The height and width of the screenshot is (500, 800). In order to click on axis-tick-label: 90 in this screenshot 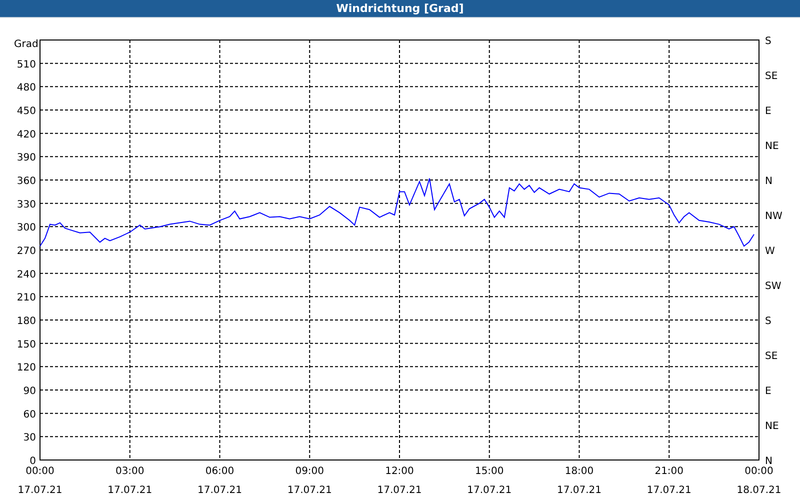, I will do `click(29, 391)`.